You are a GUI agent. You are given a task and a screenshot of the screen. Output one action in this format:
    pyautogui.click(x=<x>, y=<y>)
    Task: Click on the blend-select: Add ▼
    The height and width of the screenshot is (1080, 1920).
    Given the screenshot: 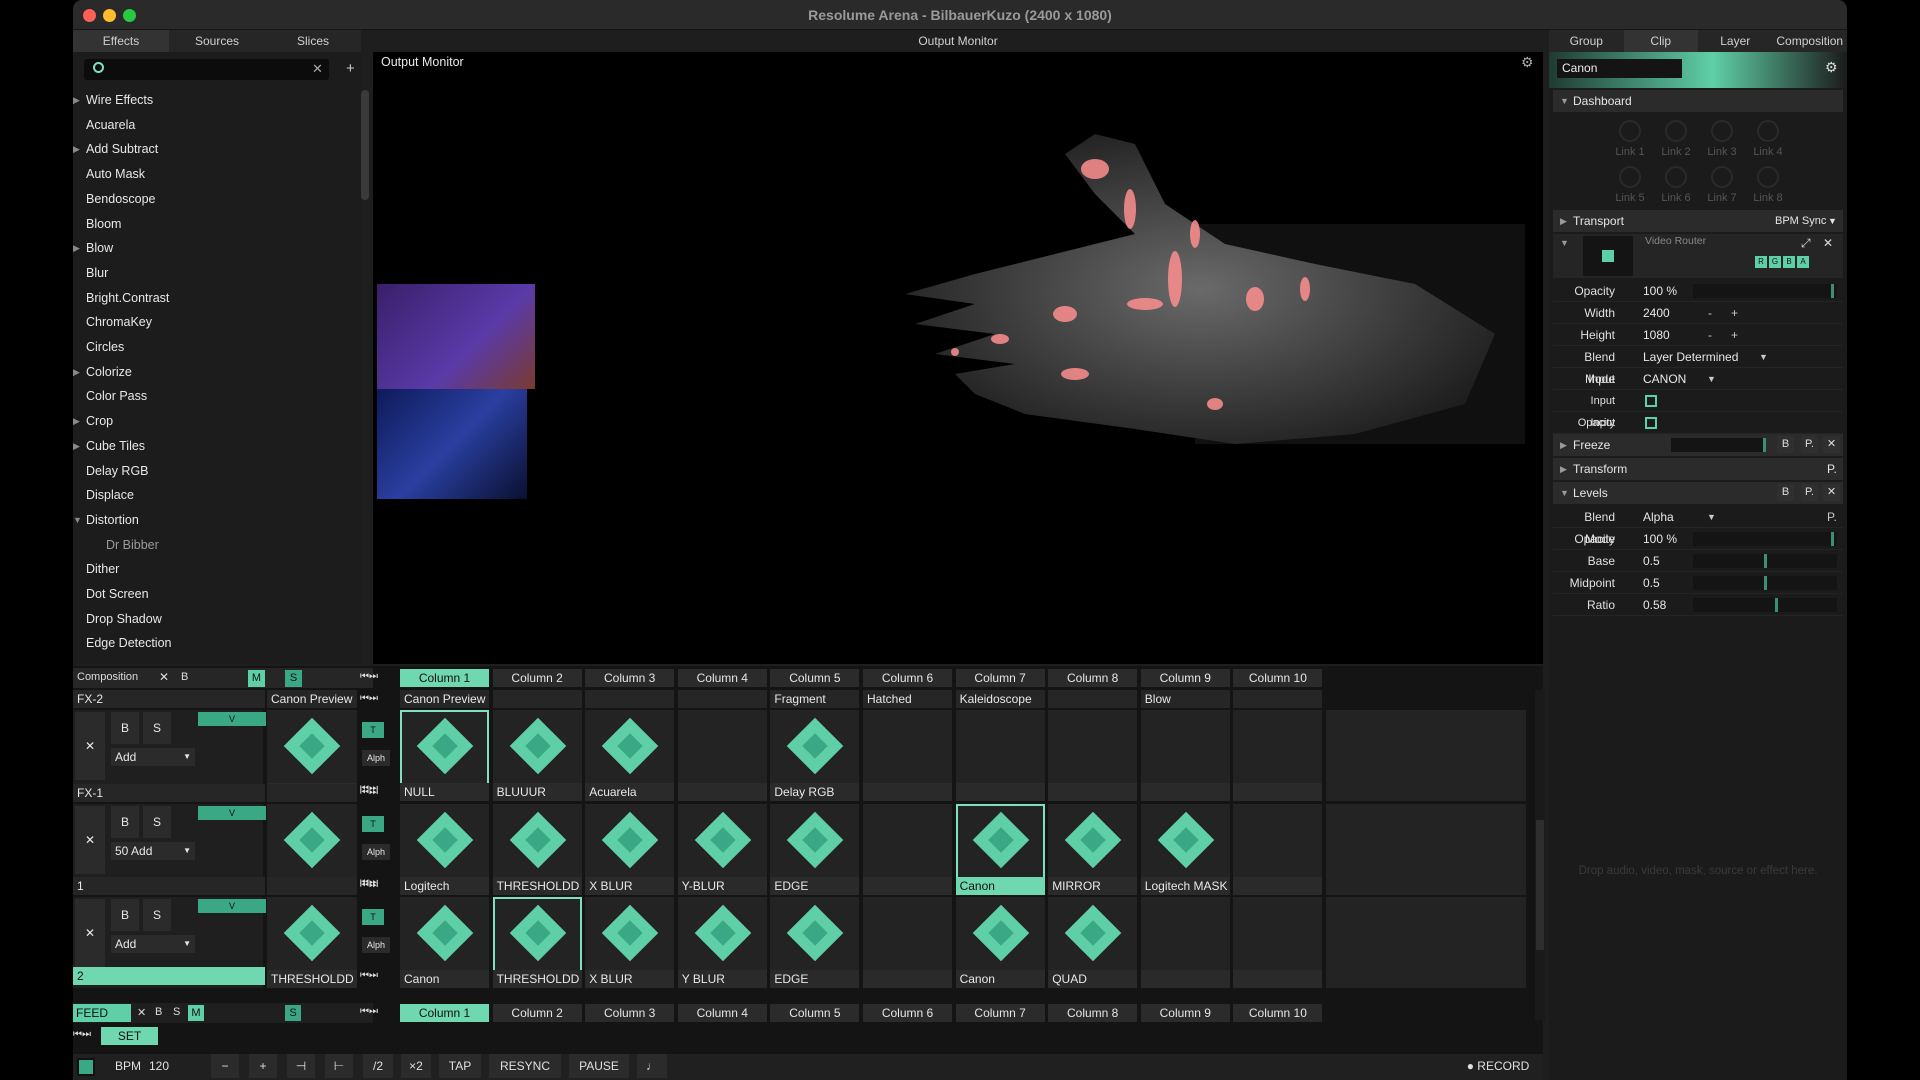 What is the action you would take?
    pyautogui.click(x=153, y=757)
    